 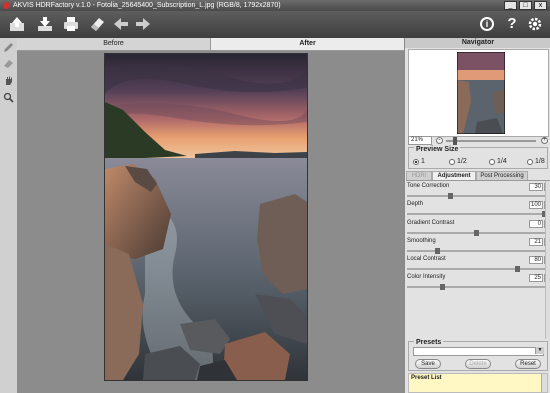 What do you see at coordinates (114, 44) in the screenshot?
I see `tab-before: Before` at bounding box center [114, 44].